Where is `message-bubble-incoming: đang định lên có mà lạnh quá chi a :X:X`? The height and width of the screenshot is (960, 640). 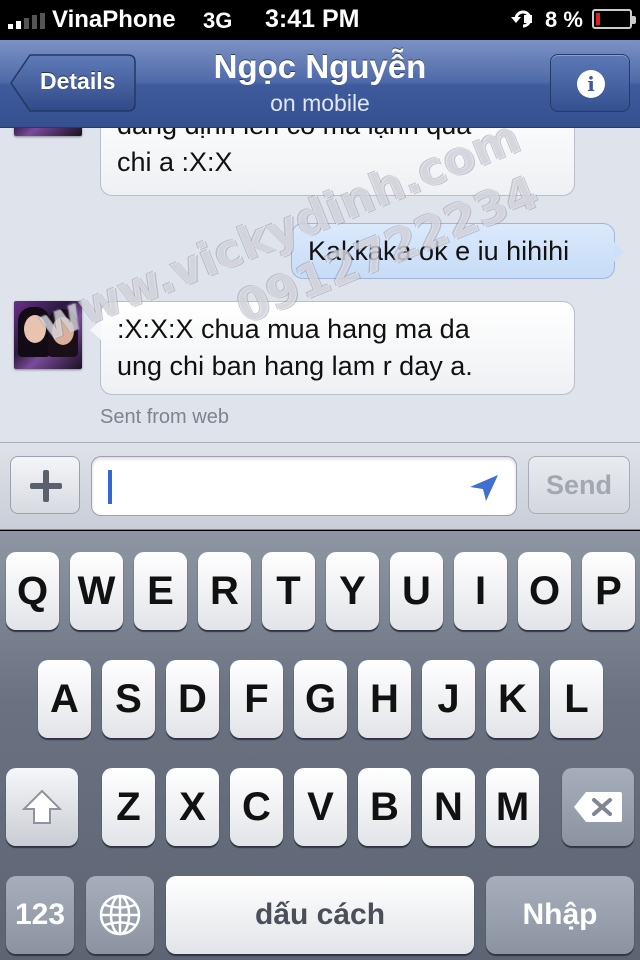 message-bubble-incoming: đang định lên có mà lạnh quá chi a :X:X is located at coordinates (337, 162).